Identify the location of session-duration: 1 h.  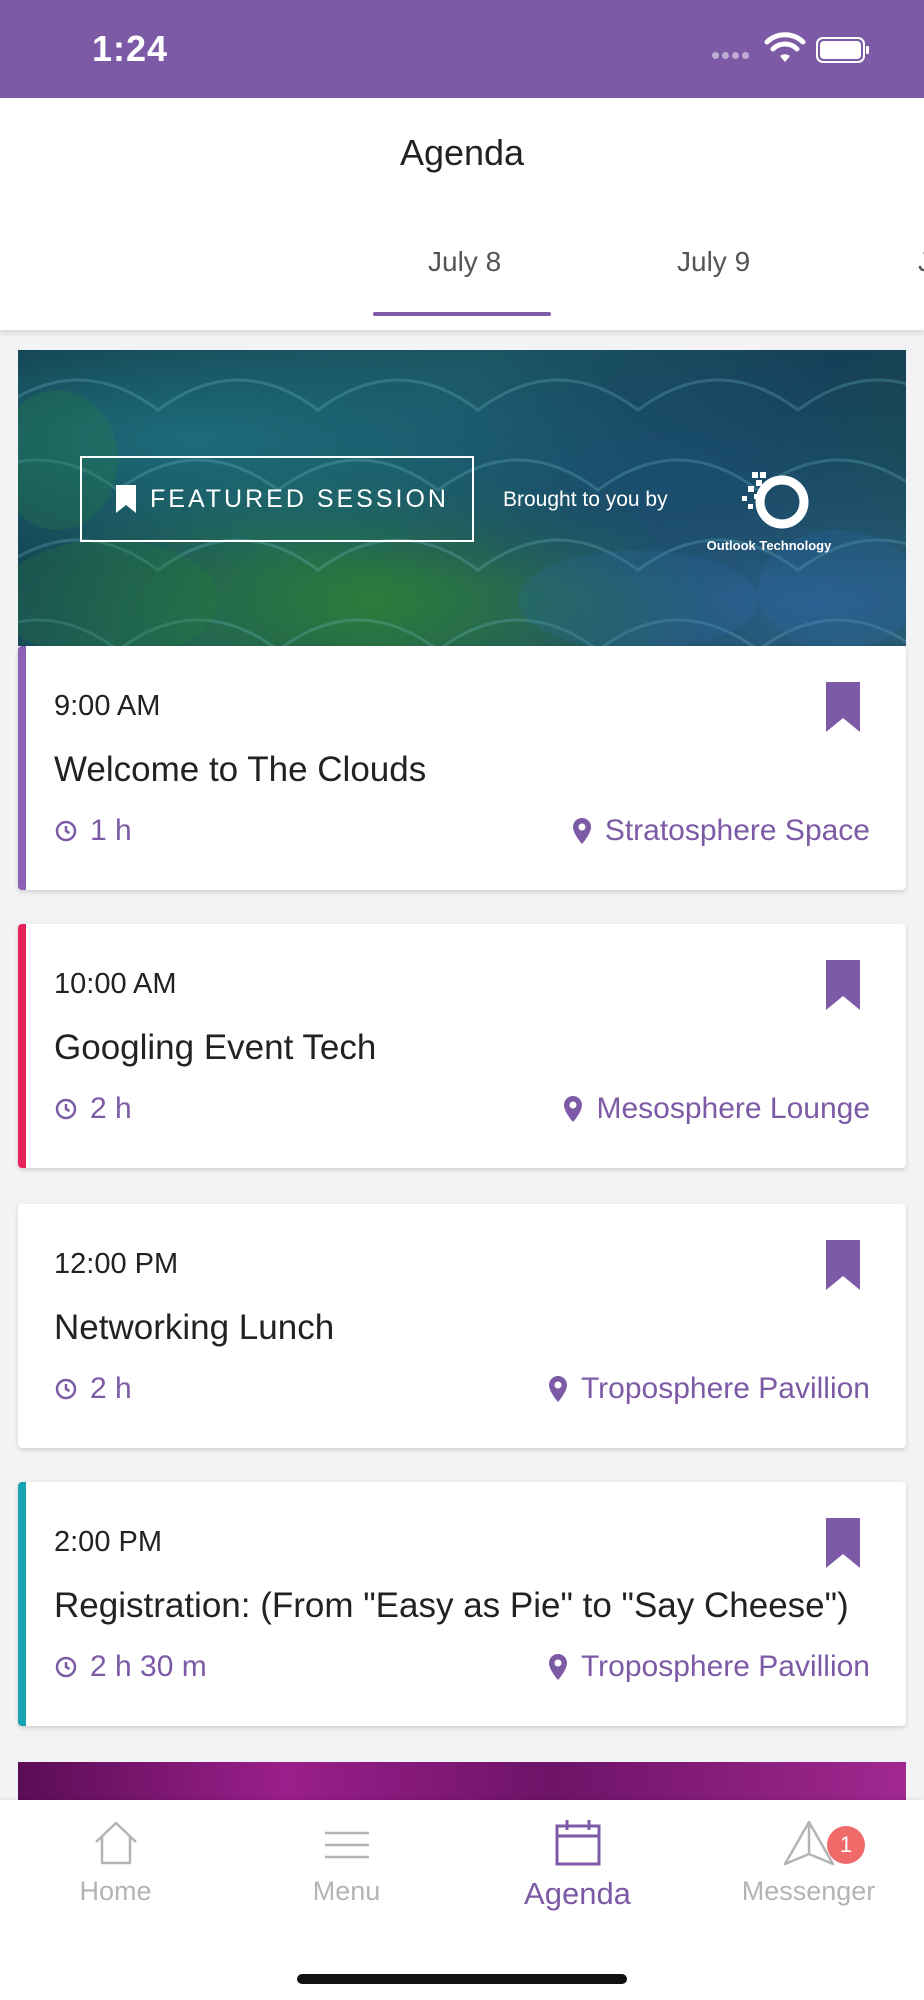
(93, 831).